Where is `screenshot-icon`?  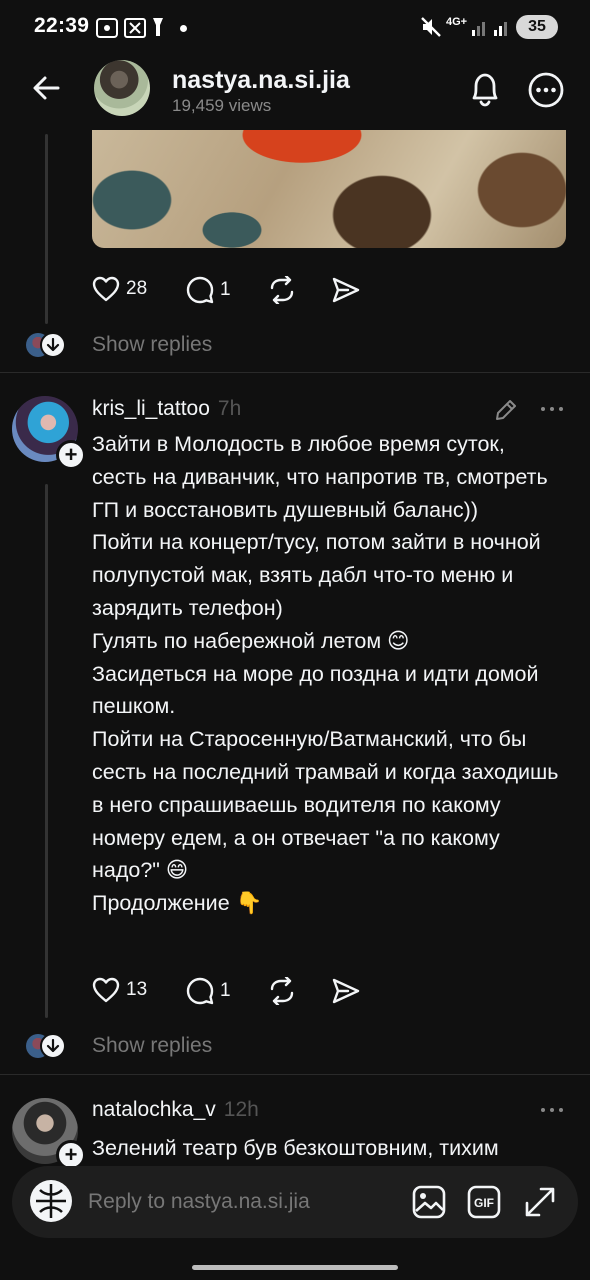
screenshot-icon is located at coordinates (107, 28).